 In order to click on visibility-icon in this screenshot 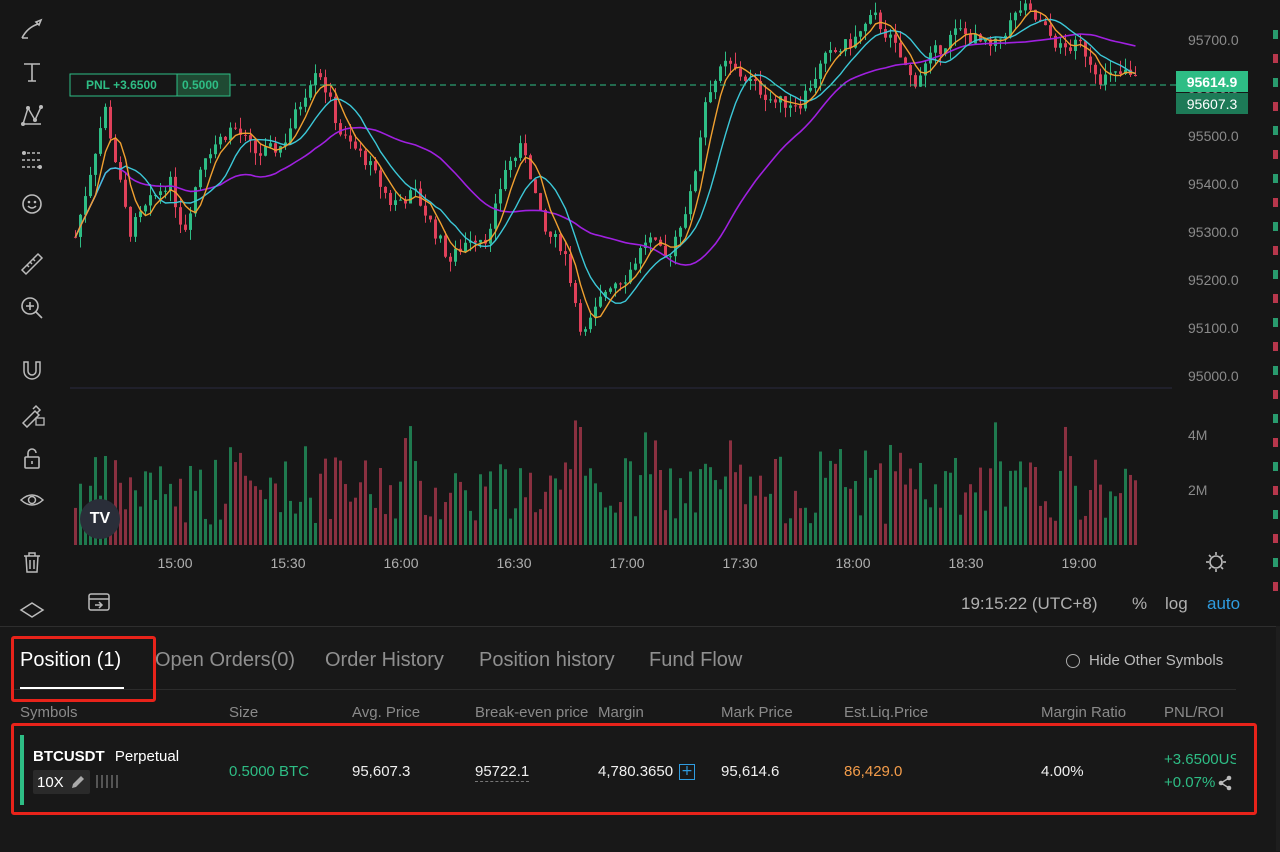, I will do `click(32, 500)`.